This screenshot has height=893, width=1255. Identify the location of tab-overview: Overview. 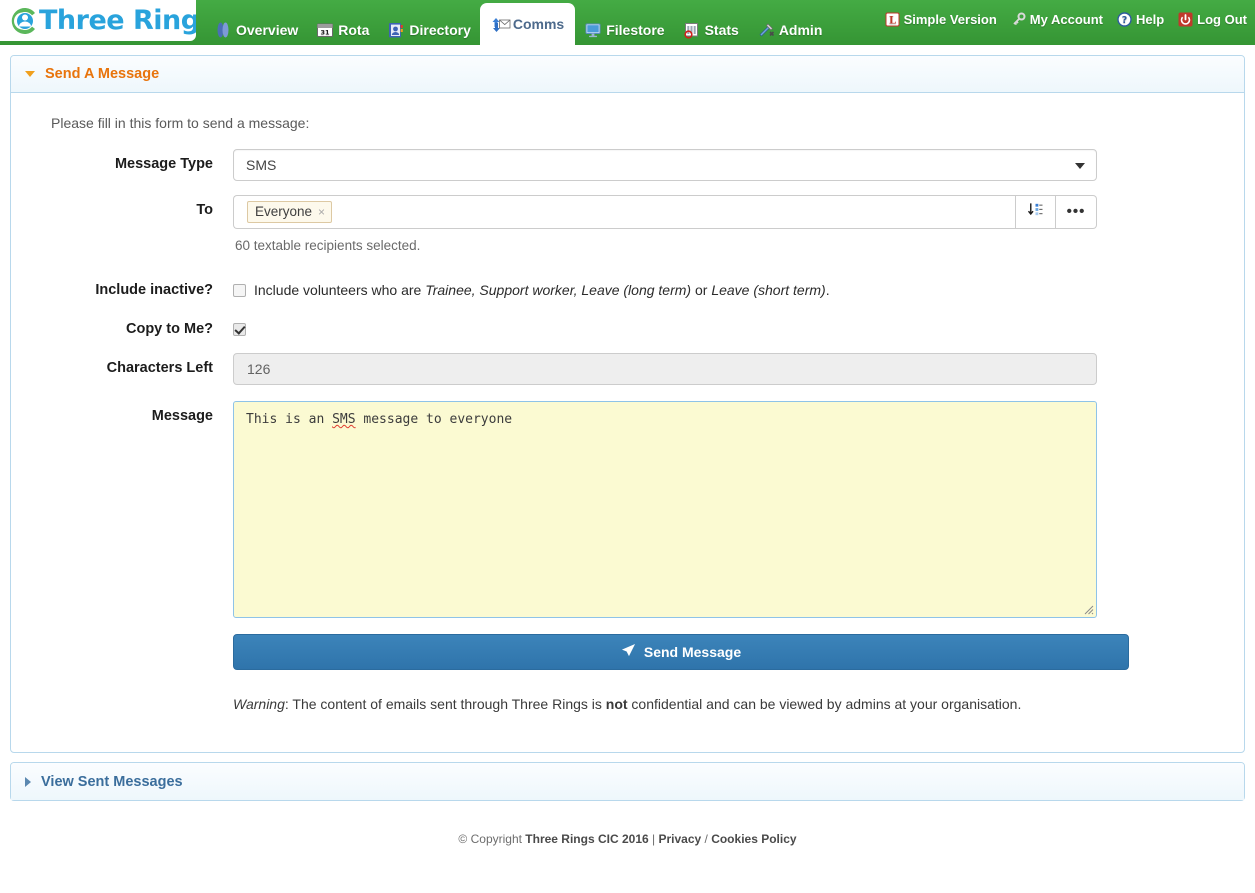
(256, 29).